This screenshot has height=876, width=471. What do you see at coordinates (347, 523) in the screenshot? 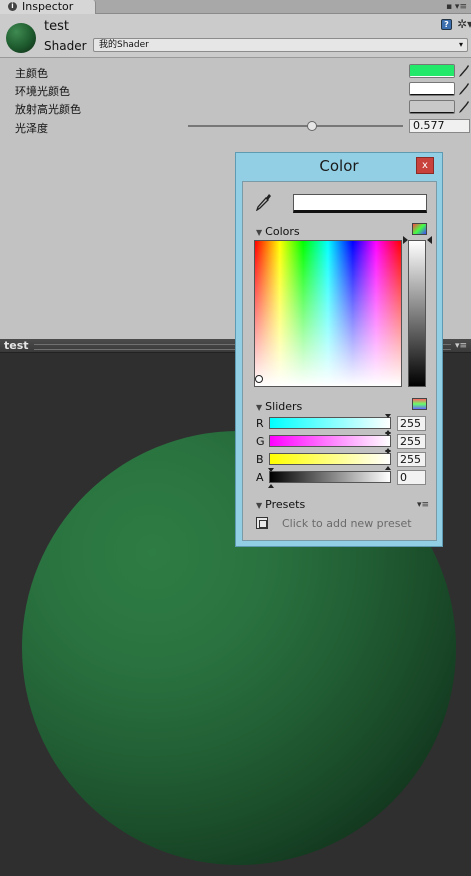
I see `add-preset-hint: Click to add new preset` at bounding box center [347, 523].